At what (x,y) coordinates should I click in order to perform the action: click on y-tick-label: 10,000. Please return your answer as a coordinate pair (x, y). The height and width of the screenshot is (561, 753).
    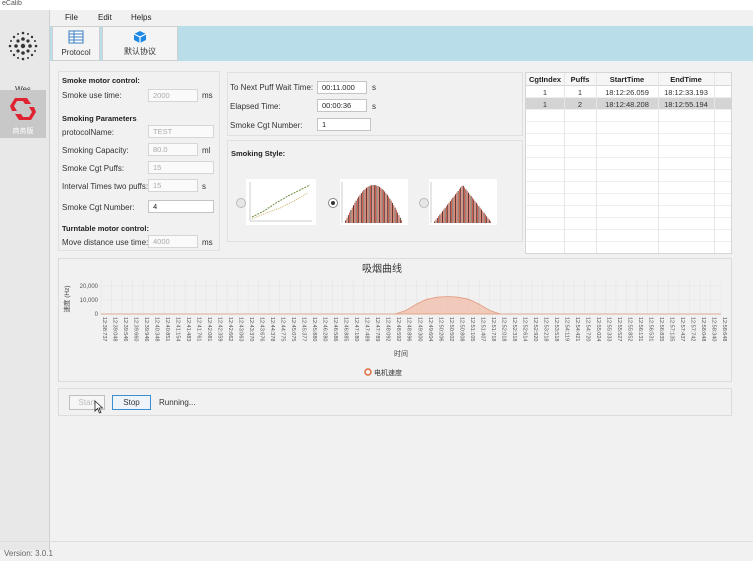
    Looking at the image, I should click on (89, 301).